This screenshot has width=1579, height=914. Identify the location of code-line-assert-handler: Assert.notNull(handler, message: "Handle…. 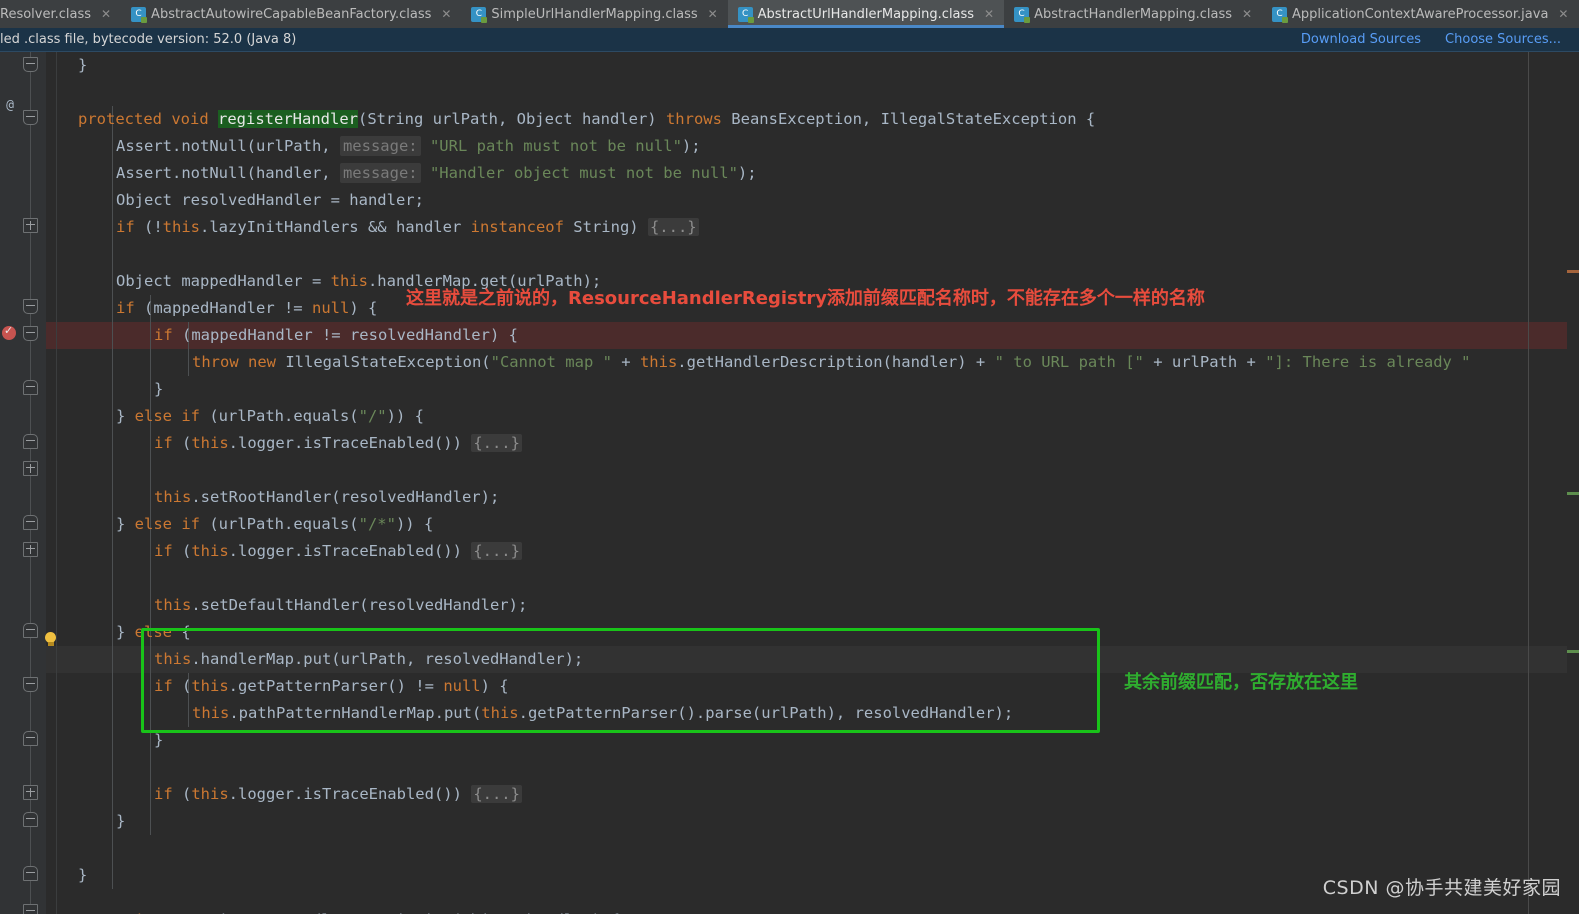
(436, 173).